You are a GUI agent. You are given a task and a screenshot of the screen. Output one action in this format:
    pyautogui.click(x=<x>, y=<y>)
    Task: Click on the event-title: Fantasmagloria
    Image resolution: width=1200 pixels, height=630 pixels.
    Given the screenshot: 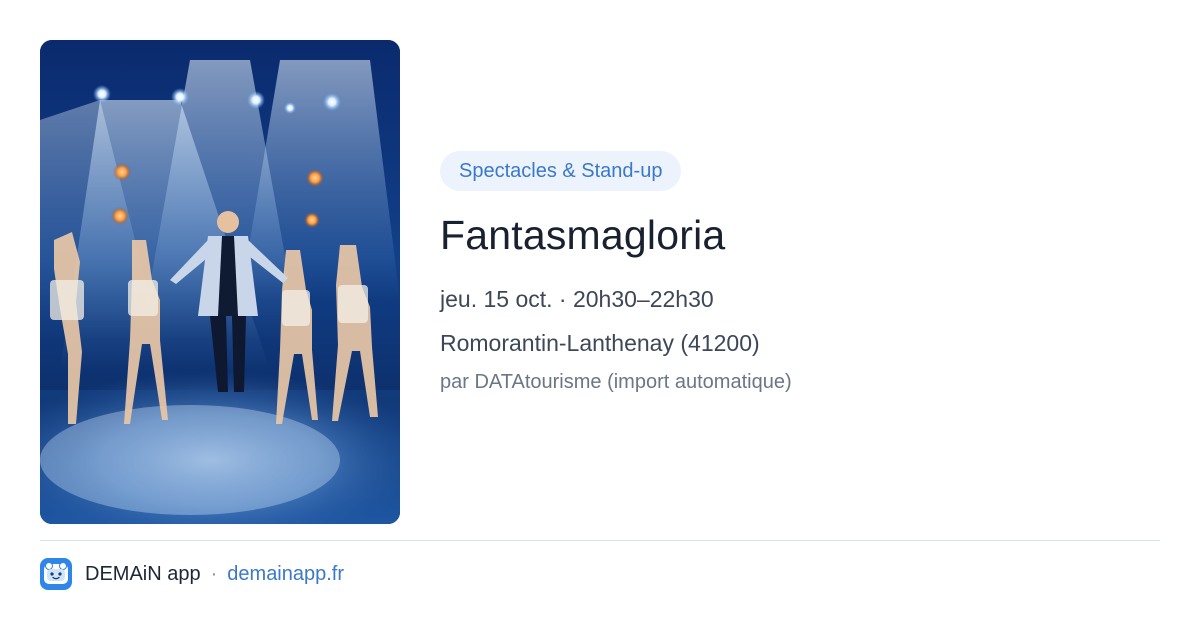 What is the action you would take?
    pyautogui.click(x=583, y=235)
    